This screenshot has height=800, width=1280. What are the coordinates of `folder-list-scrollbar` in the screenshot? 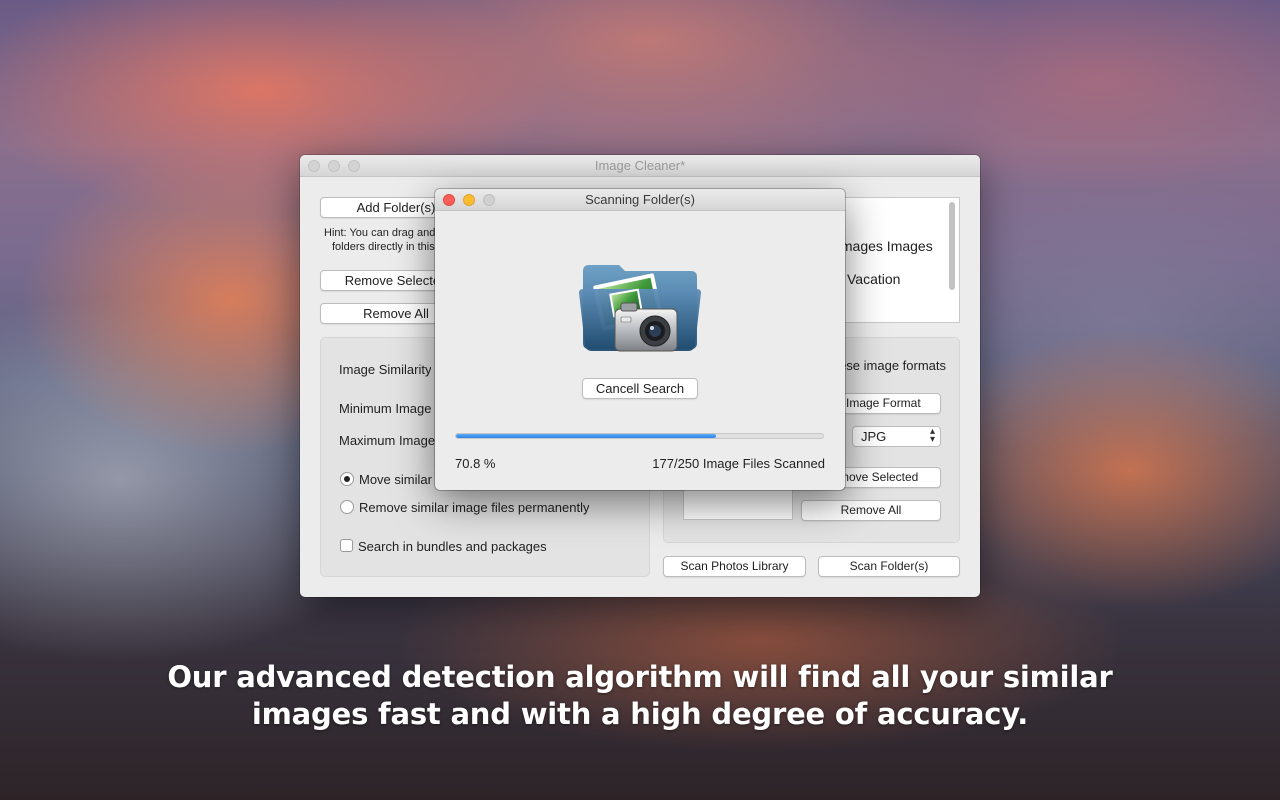 It's located at (952, 246).